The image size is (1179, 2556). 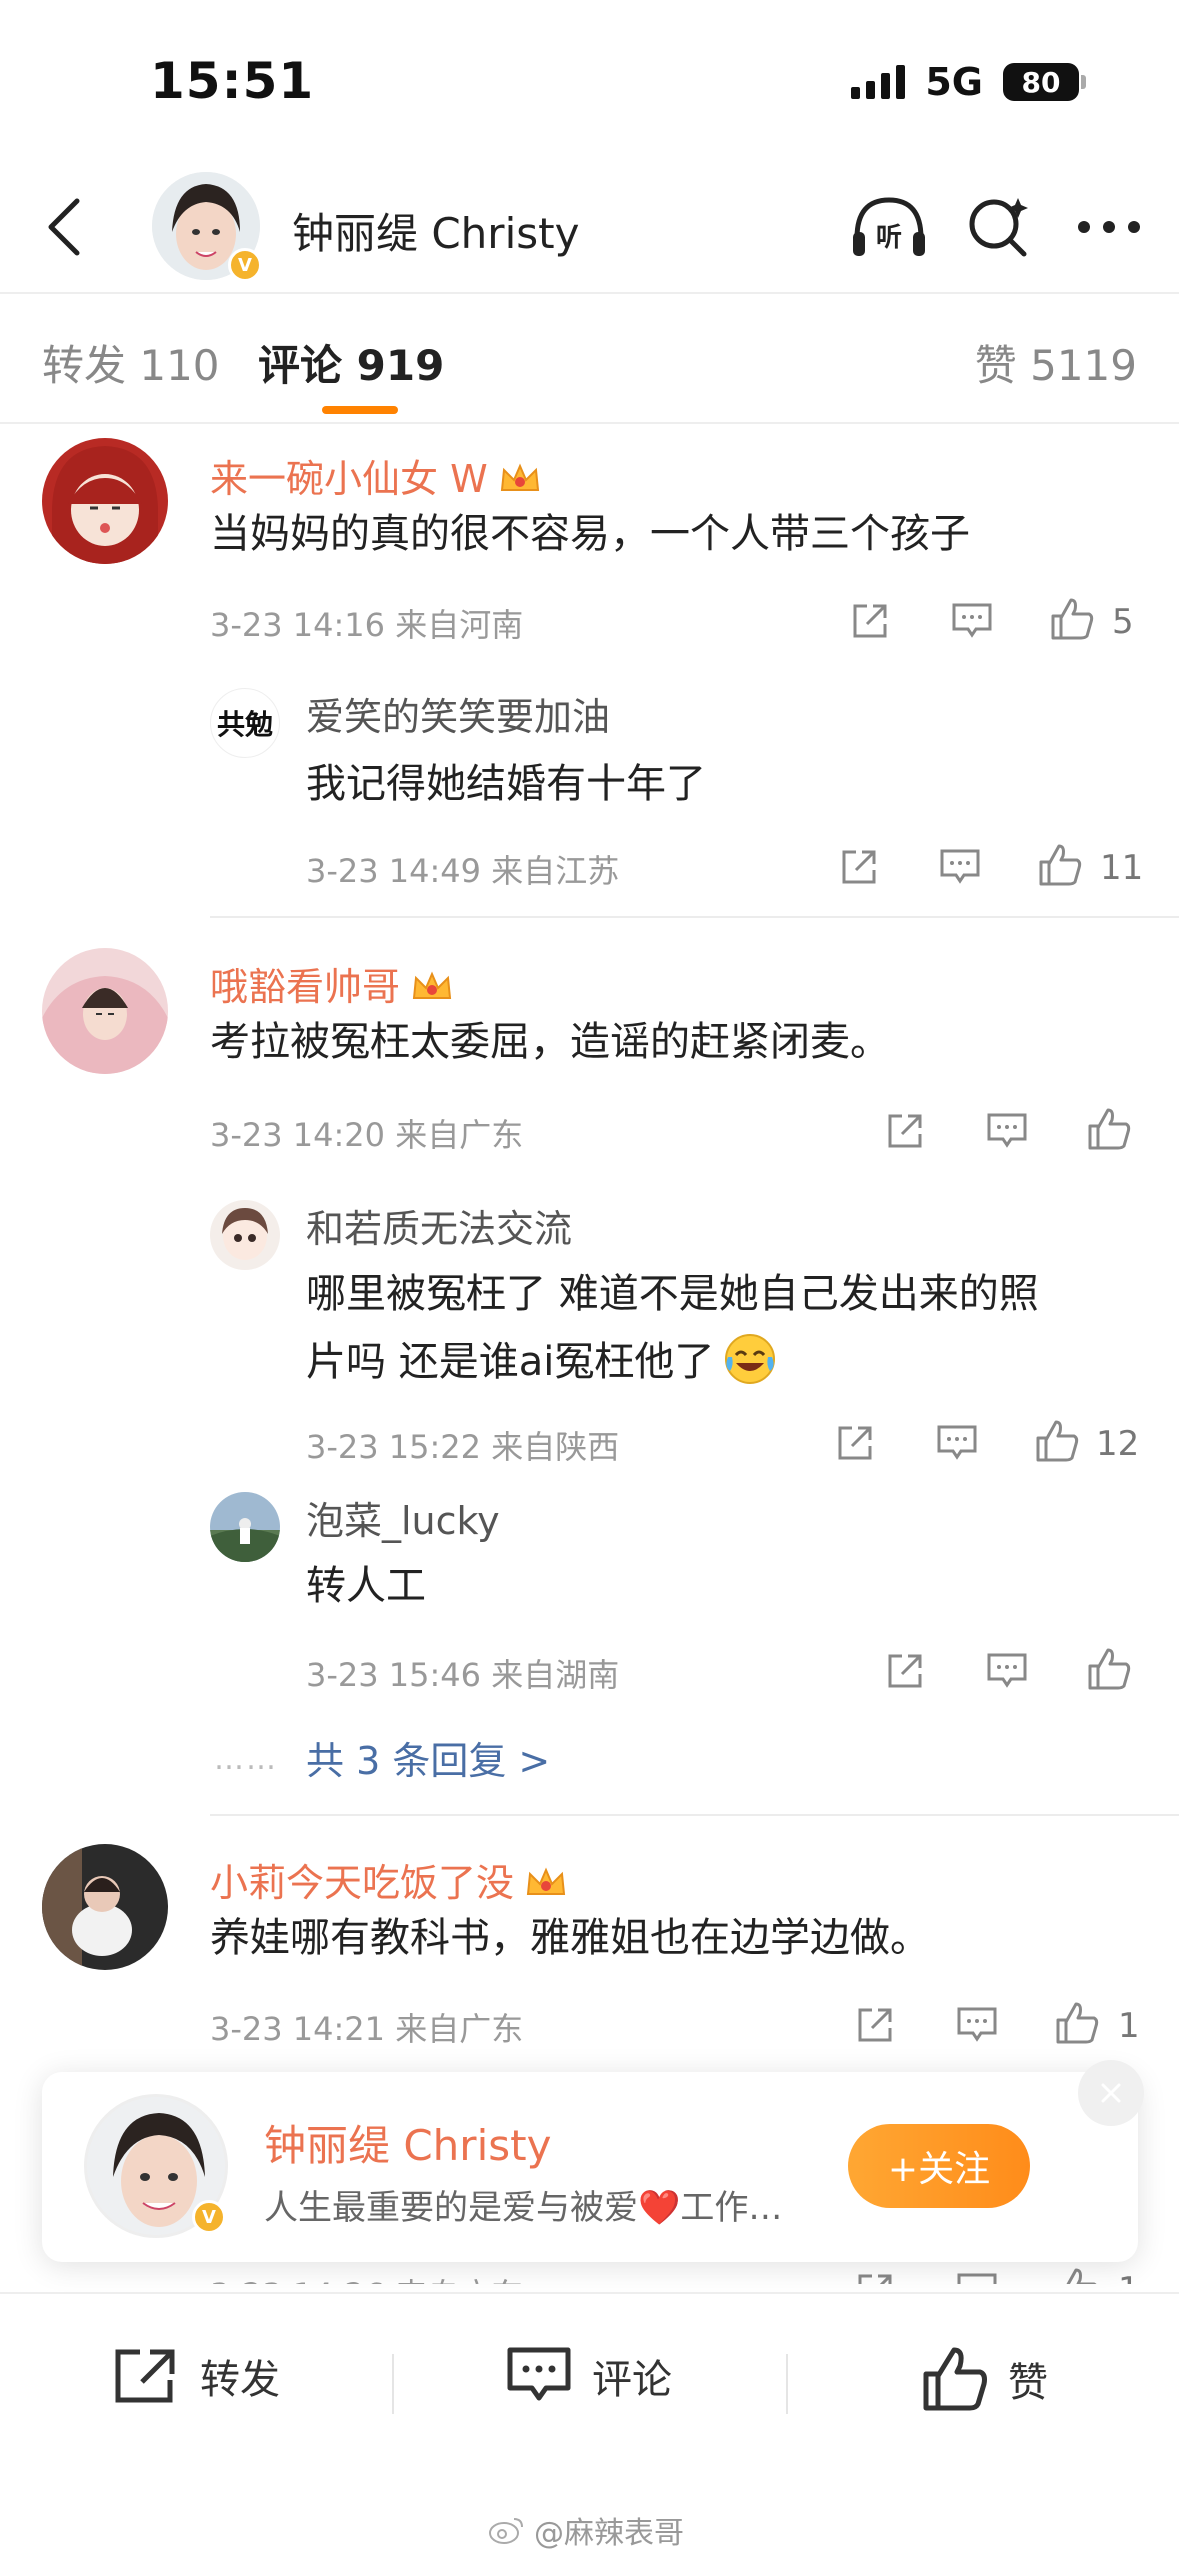 What do you see at coordinates (351, 362) in the screenshot?
I see `tab-comment: 评论 919` at bounding box center [351, 362].